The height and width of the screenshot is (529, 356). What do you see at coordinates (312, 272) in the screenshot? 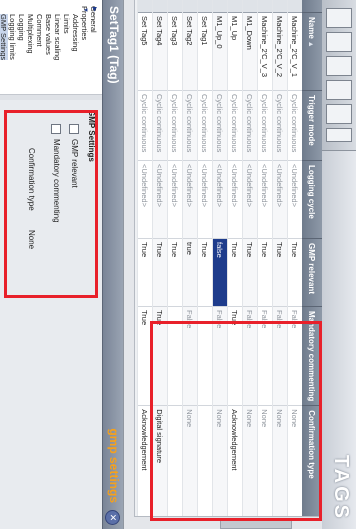
I see `column-header-gmp-relevant: GMP relevant` at bounding box center [312, 272].